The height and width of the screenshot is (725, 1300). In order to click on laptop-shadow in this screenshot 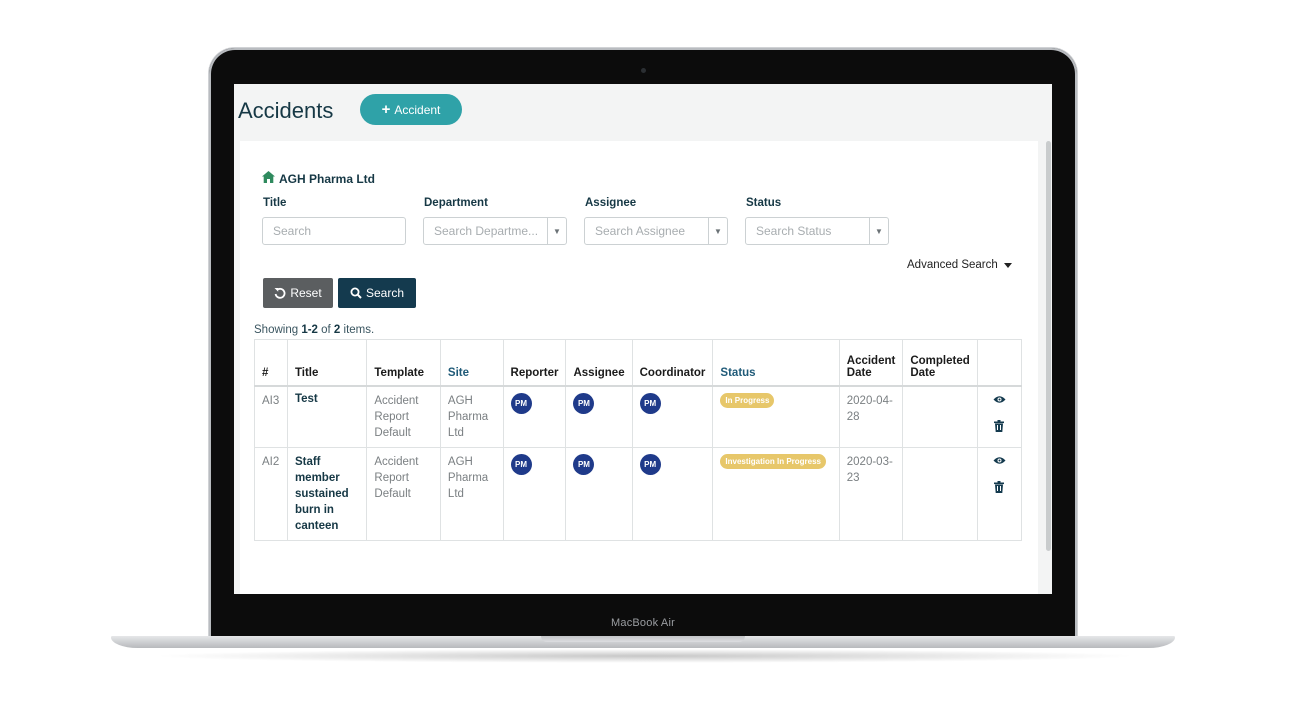, I will do `click(645, 656)`.